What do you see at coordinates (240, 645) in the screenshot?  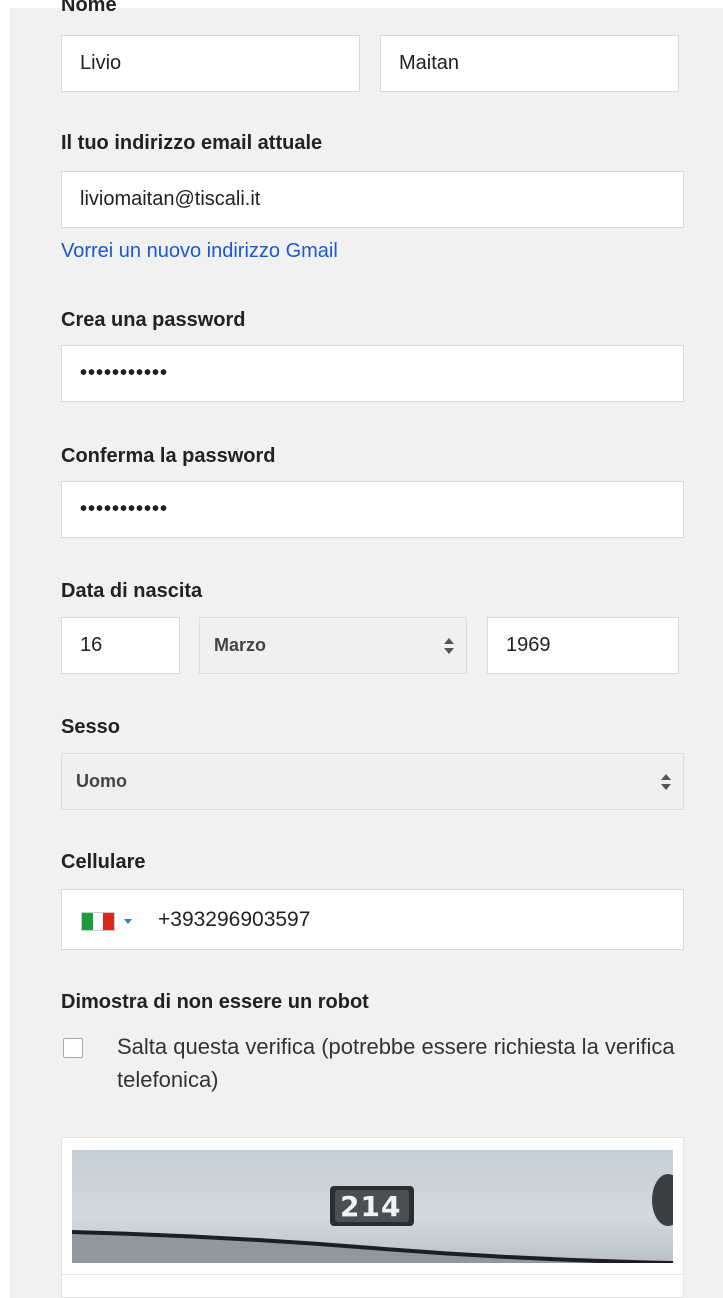 I see `birth-month-value: Marzo` at bounding box center [240, 645].